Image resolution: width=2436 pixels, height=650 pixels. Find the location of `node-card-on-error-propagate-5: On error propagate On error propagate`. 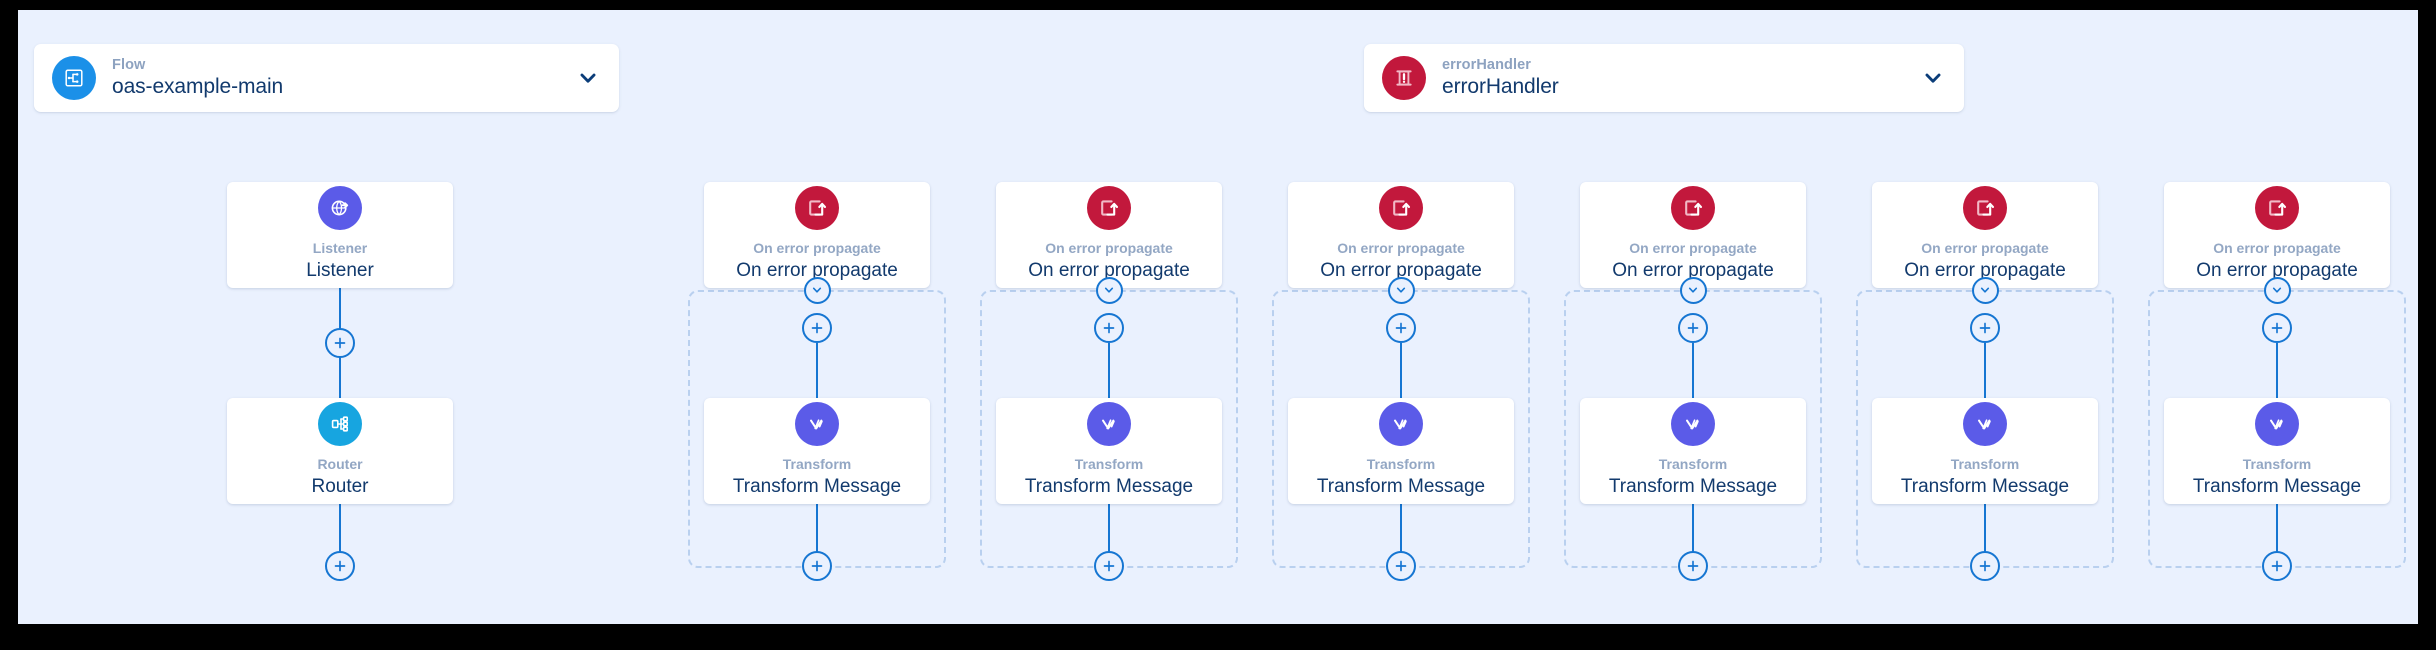

node-card-on-error-propagate-5: On error propagate On error propagate is located at coordinates (1985, 235).